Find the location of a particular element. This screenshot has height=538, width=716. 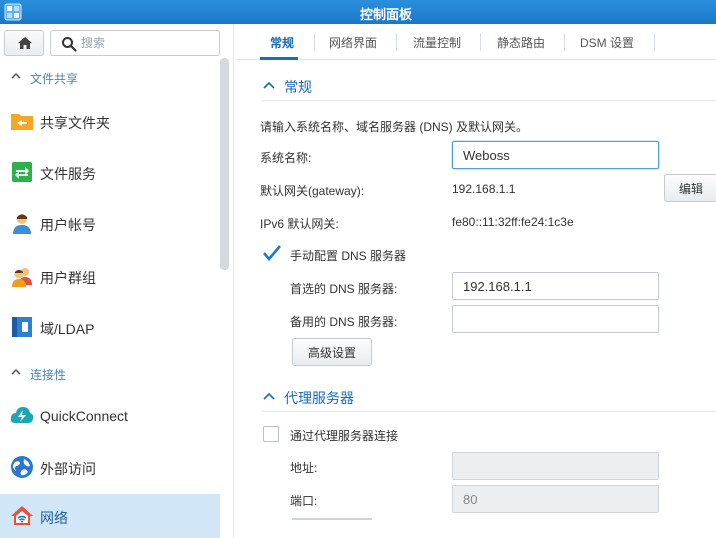

sidebar-toolbar is located at coordinates (116, 44).